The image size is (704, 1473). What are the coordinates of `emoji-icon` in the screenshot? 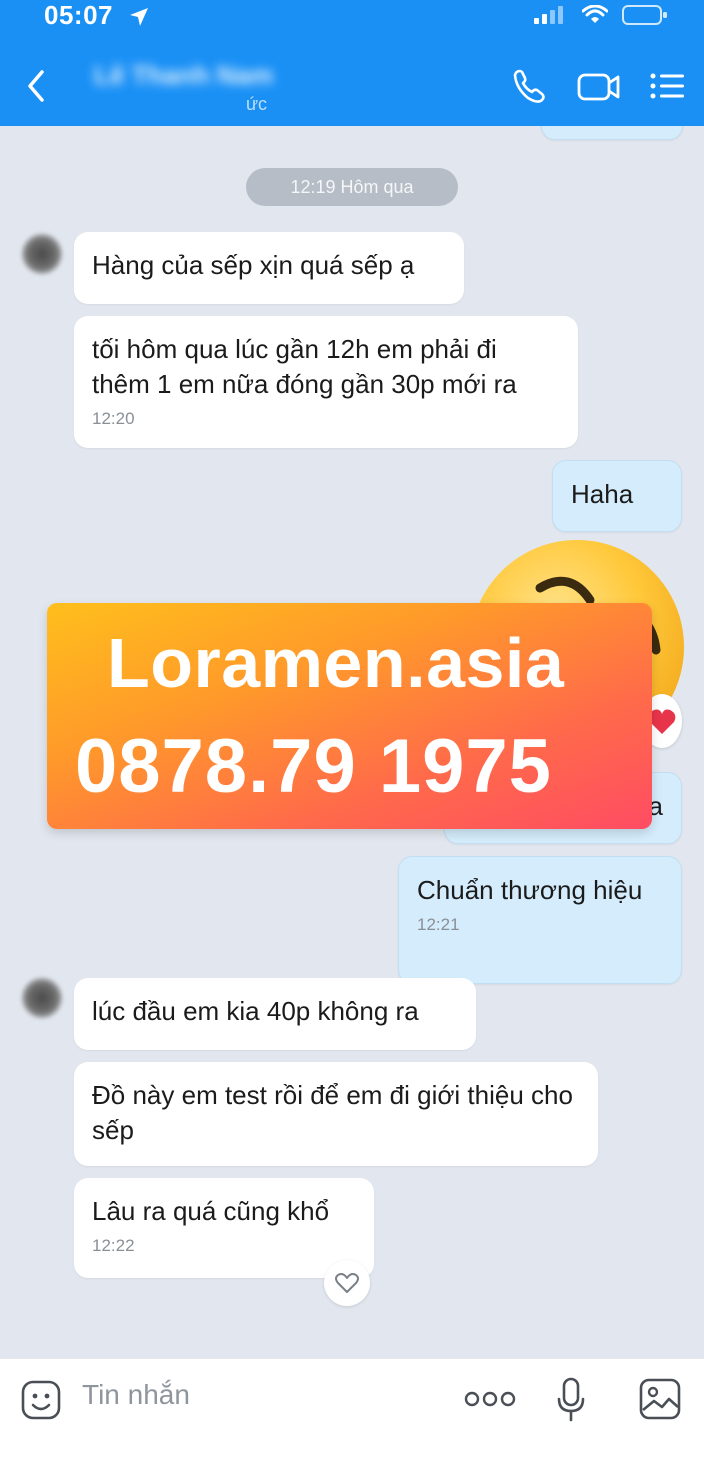 It's located at (41, 1400).